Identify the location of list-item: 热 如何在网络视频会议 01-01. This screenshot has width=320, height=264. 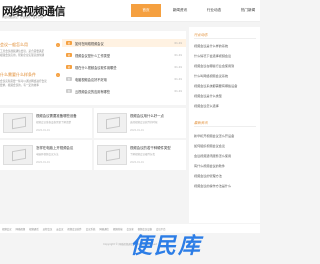
(124, 43).